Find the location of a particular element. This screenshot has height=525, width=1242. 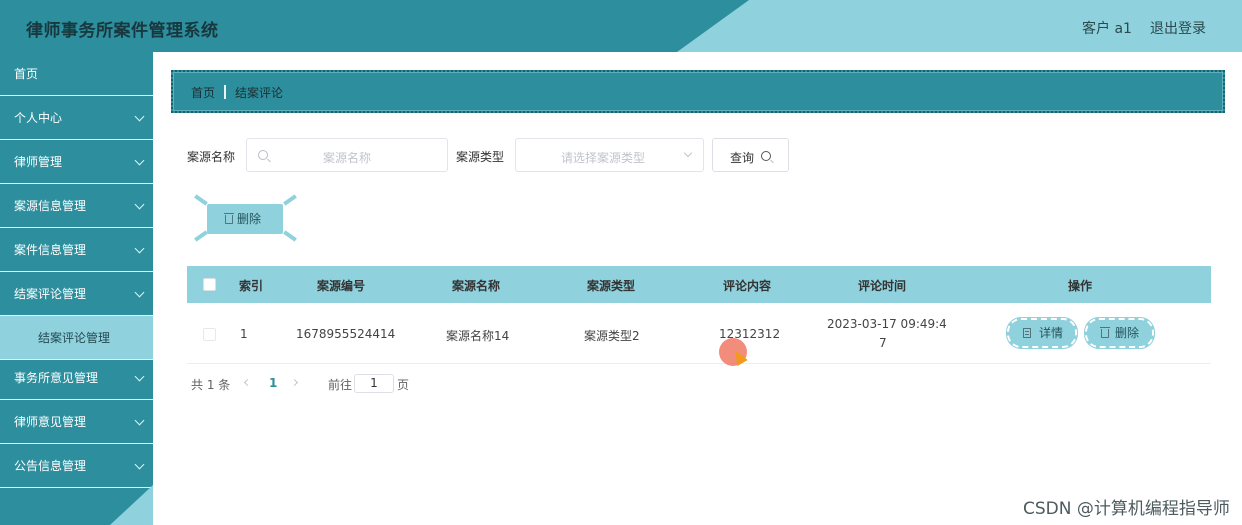

sidebar-item-label: 案源信息管理 is located at coordinates (50, 206).